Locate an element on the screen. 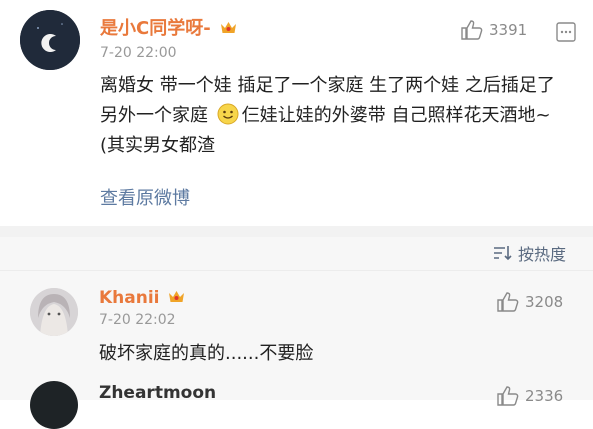 This screenshot has width=593, height=429. like-count: 3391 is located at coordinates (508, 30).